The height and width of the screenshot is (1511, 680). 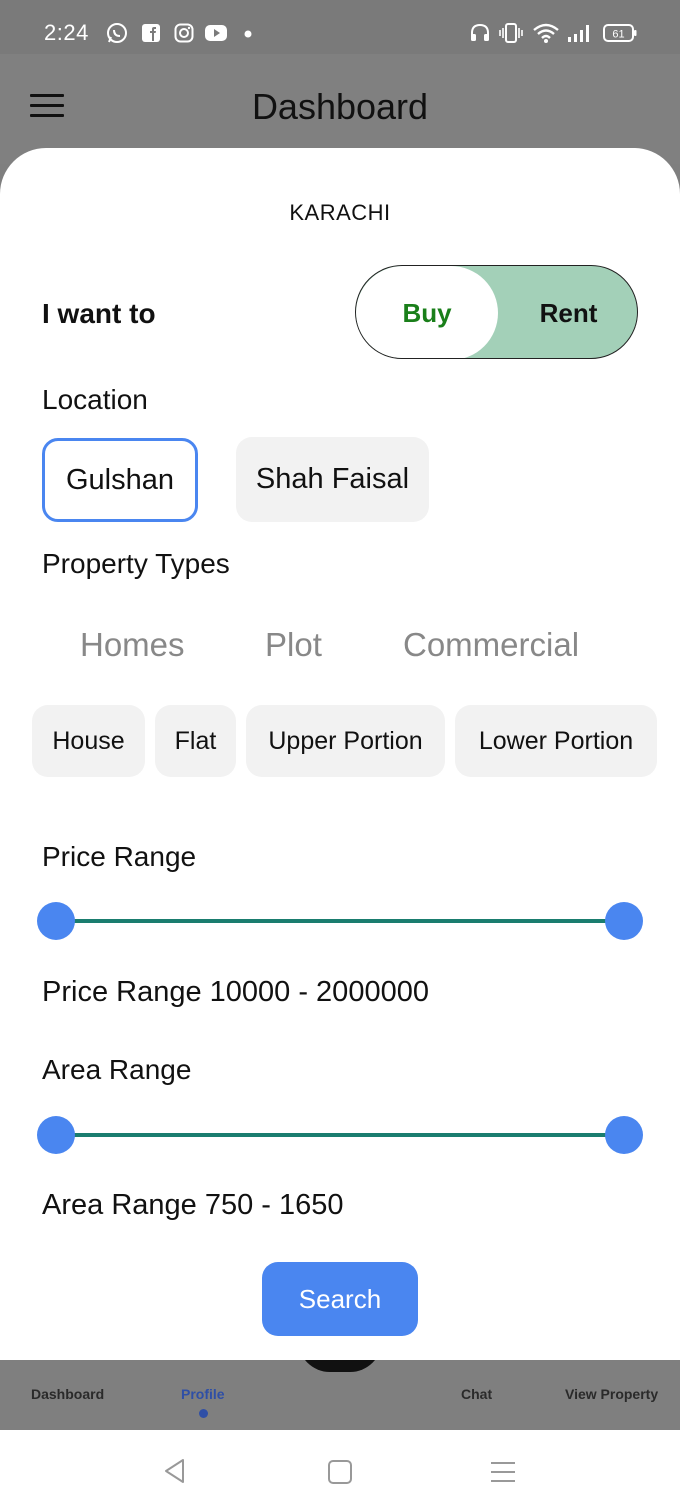 What do you see at coordinates (56, 1135) in the screenshot?
I see `area-min-thumb` at bounding box center [56, 1135].